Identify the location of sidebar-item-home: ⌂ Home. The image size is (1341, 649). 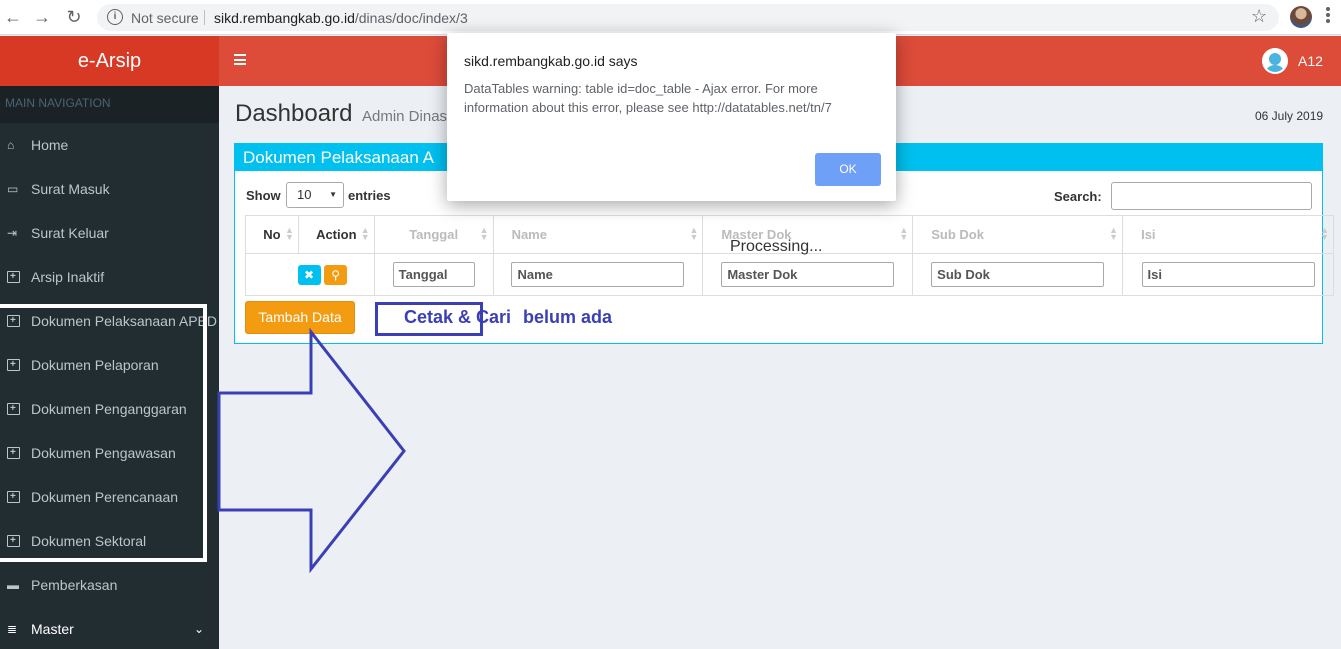
(109, 145).